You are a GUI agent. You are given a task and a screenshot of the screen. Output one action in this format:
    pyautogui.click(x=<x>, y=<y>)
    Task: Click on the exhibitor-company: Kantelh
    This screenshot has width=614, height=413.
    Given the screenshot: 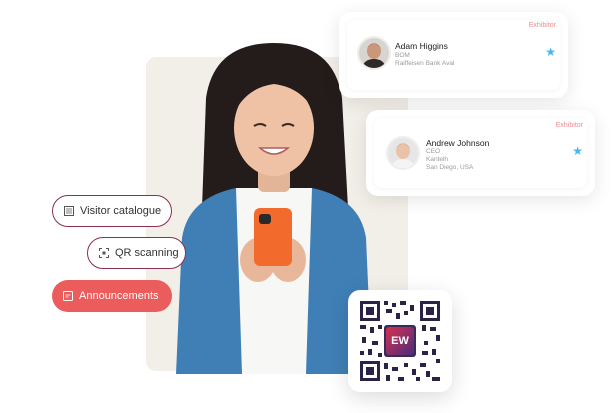 What is the action you would take?
    pyautogui.click(x=437, y=159)
    